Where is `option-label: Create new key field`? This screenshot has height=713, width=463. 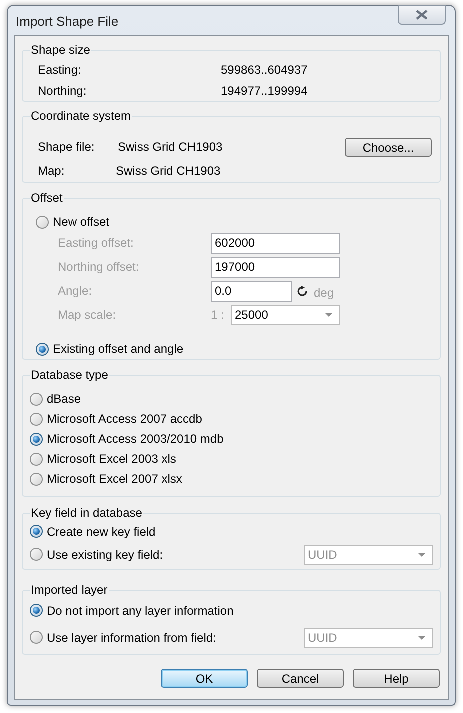 option-label: Create new key field is located at coordinates (101, 531).